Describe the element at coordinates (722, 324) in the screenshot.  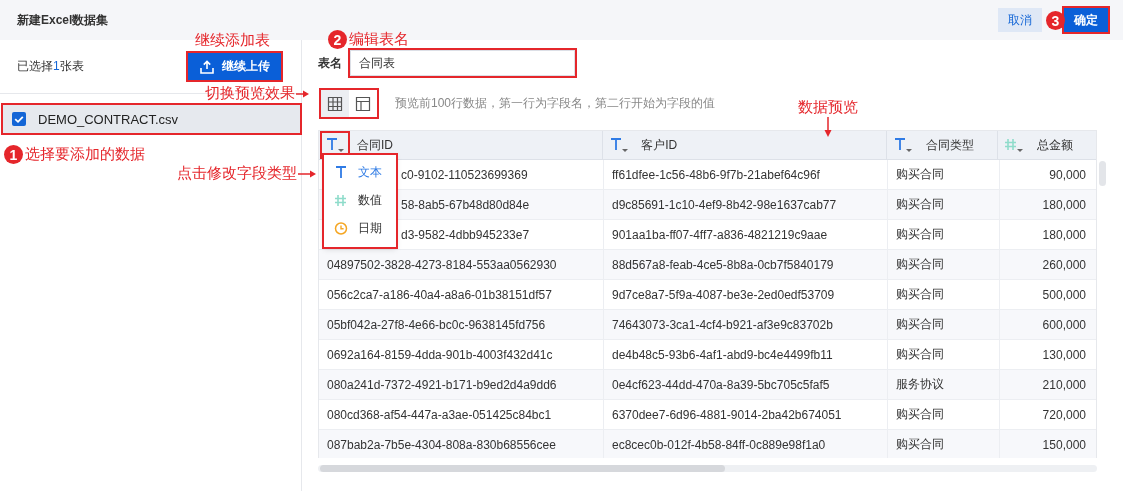
I see `table-cell: 74643073-3ca1-4cf4-b921-af3e9c83702b` at that location.